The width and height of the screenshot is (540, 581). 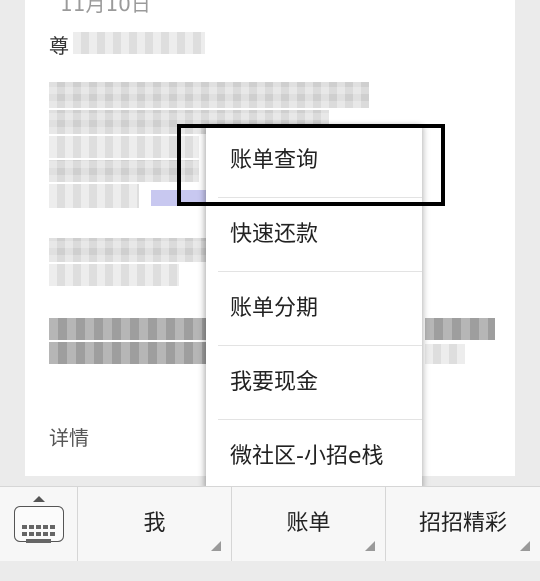 I want to click on message-date: 11月10日, so click(x=105, y=8).